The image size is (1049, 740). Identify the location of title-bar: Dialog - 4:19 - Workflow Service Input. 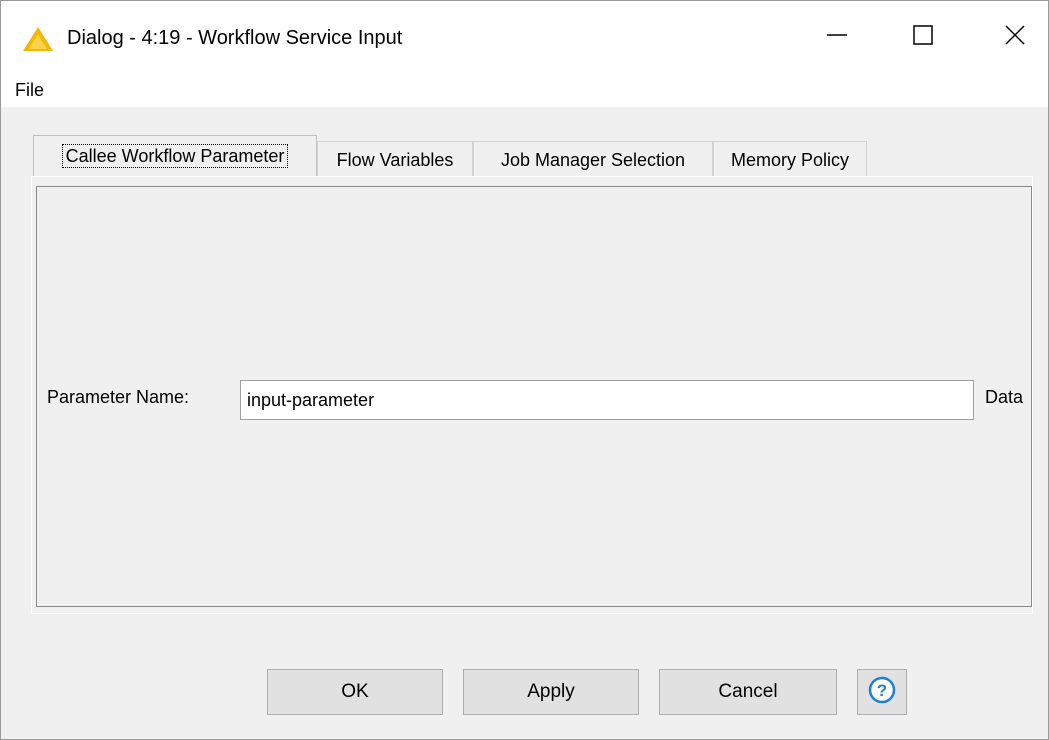
(524, 37).